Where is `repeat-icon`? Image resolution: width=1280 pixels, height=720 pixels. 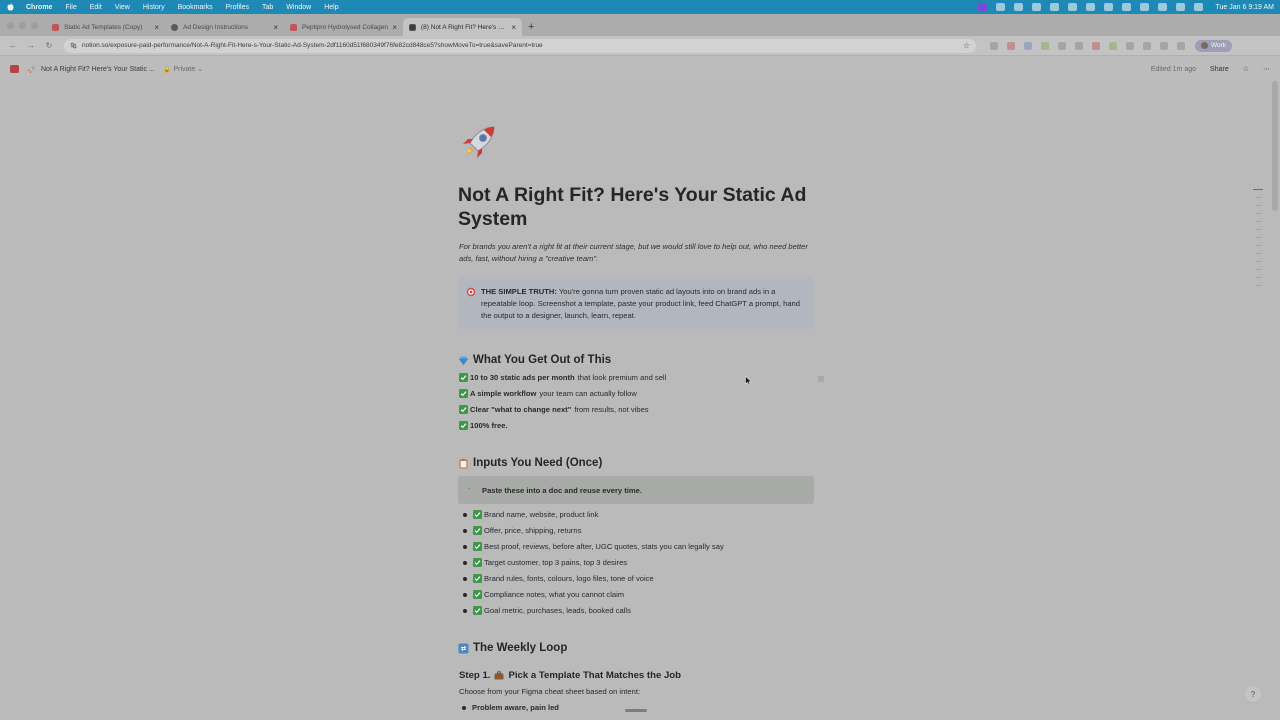
repeat-icon is located at coordinates (463, 648).